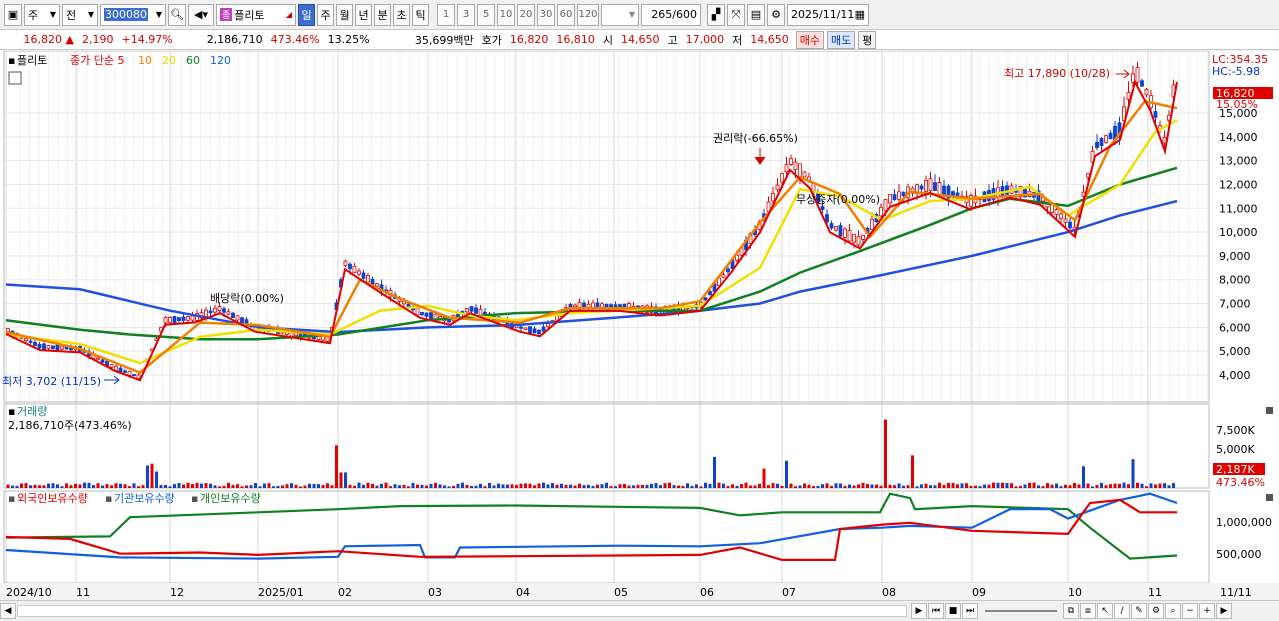 The height and width of the screenshot is (621, 1279). I want to click on period-tick-button: 틱, so click(420, 14).